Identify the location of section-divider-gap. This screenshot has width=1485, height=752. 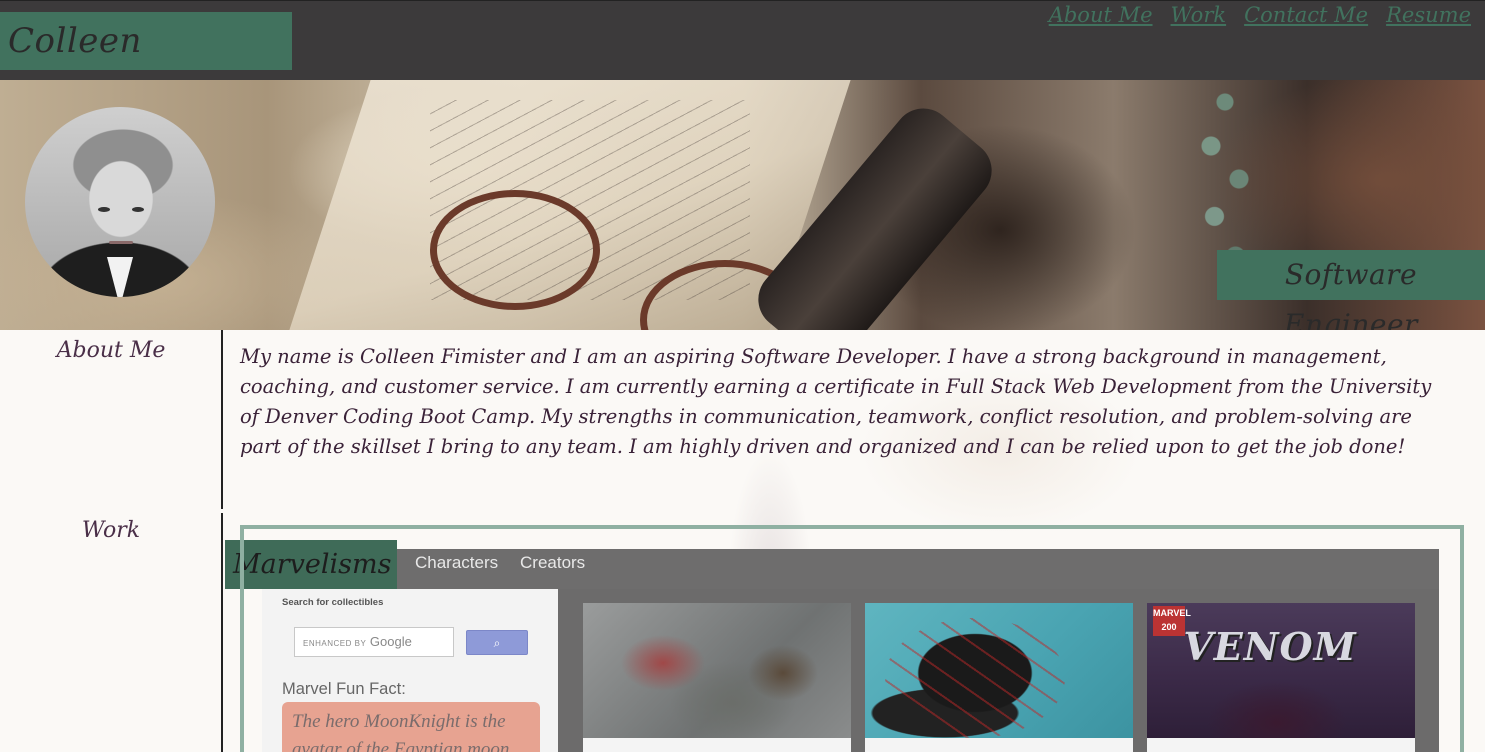
(222, 511).